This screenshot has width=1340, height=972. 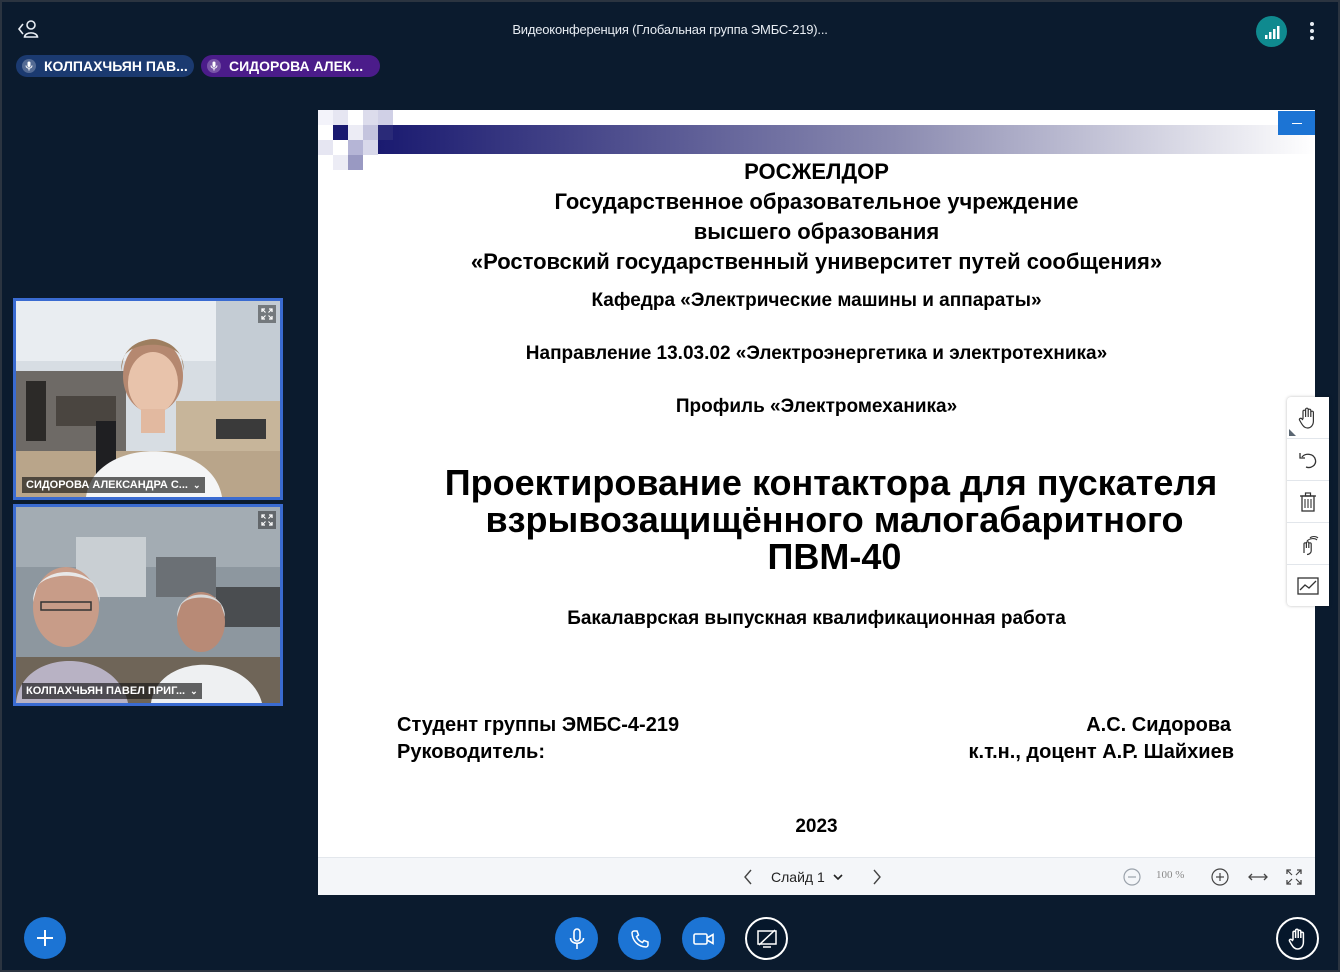 I want to click on video-user-name: КОЛПАХЧЬЯН ПАВЕЛ ПРИГ... ⌄, so click(x=112, y=691).